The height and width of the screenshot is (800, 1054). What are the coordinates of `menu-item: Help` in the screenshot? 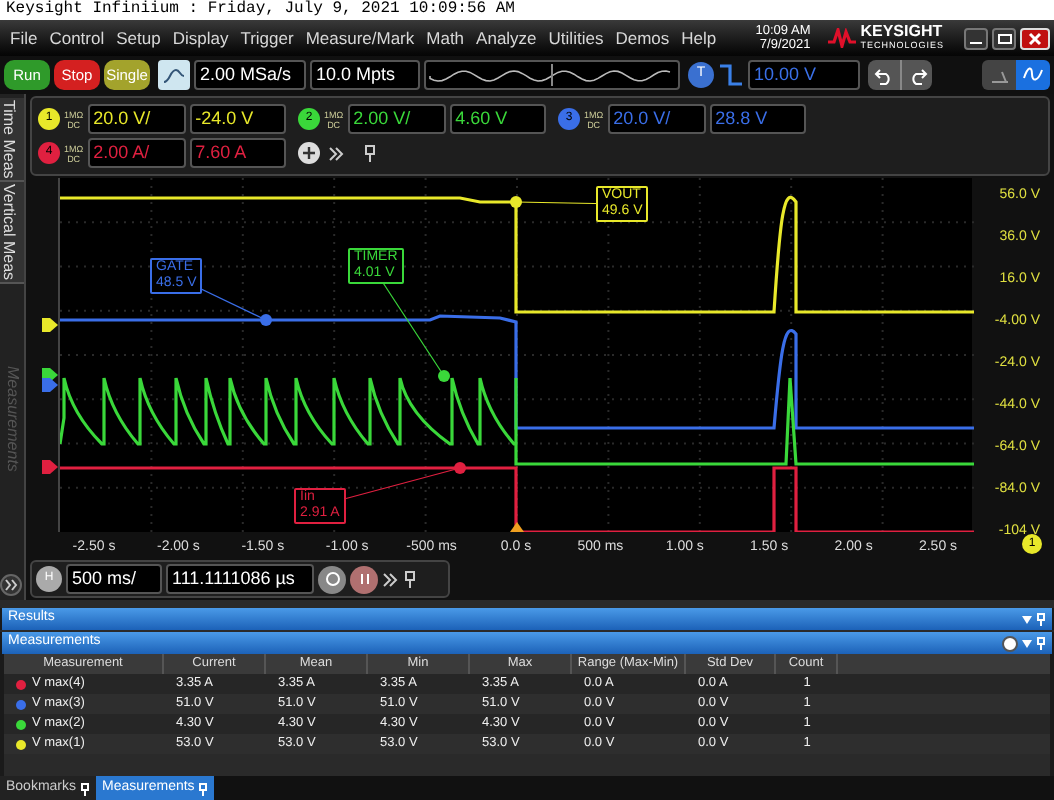 It's located at (699, 38).